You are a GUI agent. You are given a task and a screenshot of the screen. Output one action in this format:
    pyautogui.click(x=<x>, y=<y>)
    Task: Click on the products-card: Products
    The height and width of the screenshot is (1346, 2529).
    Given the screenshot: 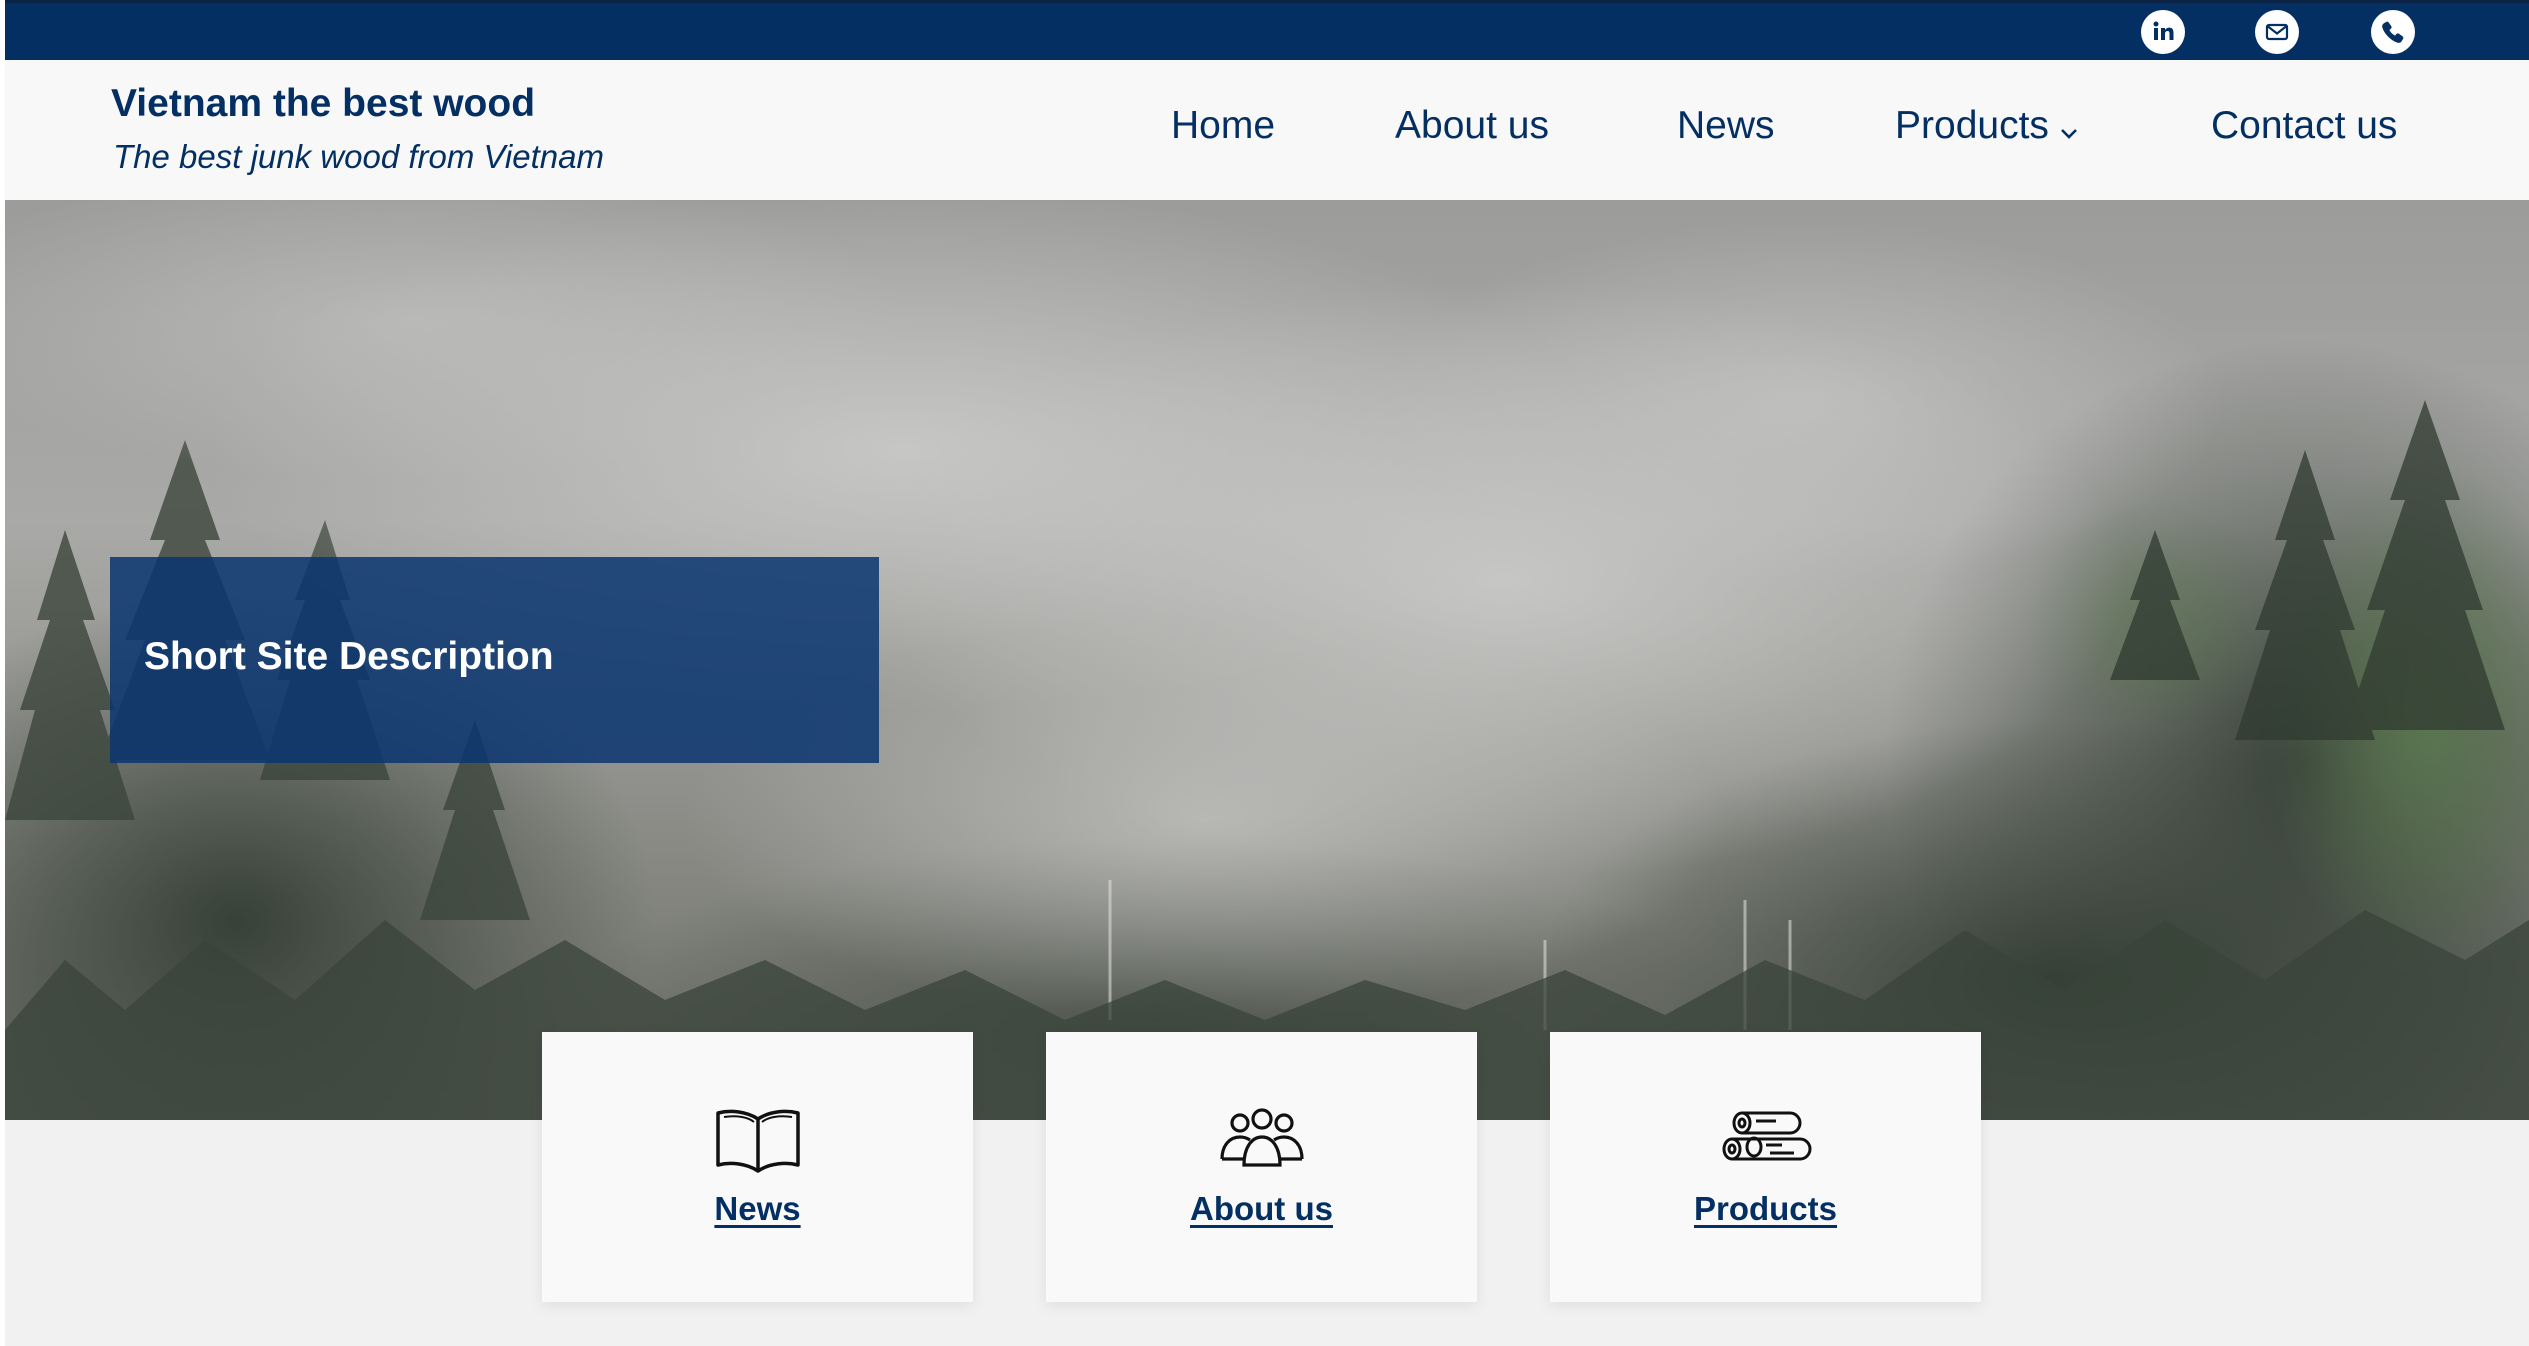 What is the action you would take?
    pyautogui.click(x=1765, y=1167)
    